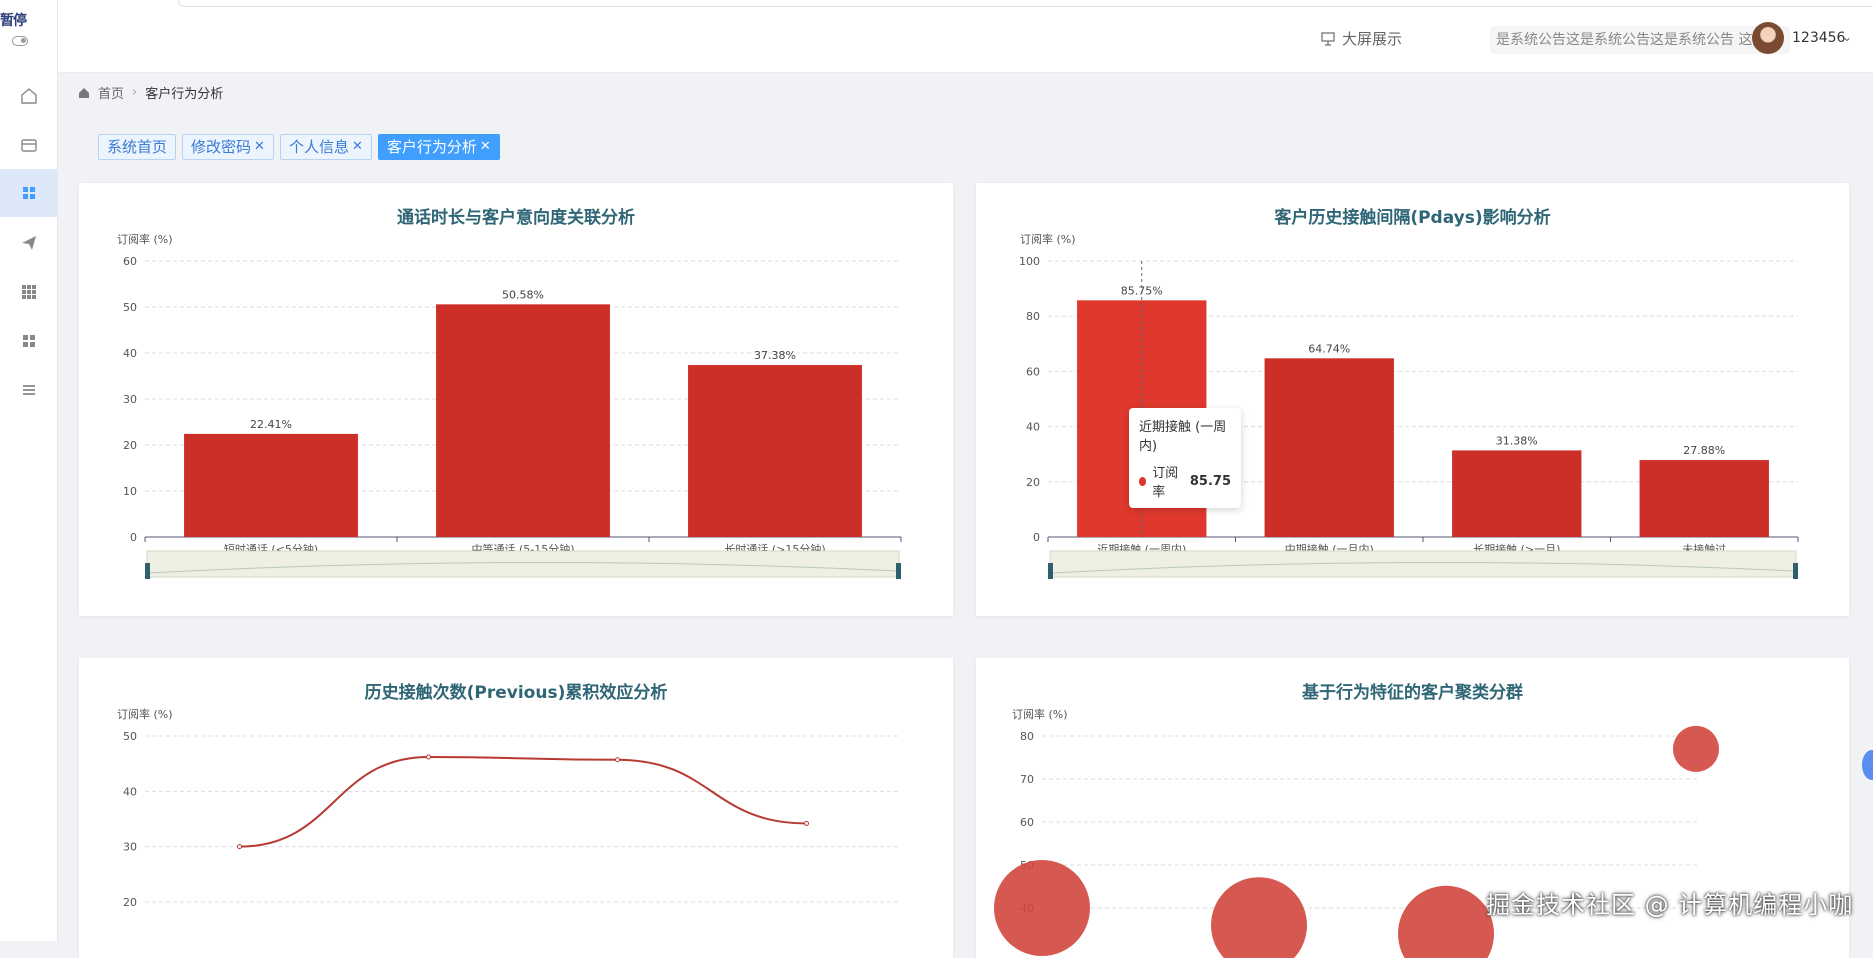 The image size is (1873, 958). Describe the element at coordinates (1847, 37) in the screenshot. I see `chevron-down-icon: ⌄` at that location.